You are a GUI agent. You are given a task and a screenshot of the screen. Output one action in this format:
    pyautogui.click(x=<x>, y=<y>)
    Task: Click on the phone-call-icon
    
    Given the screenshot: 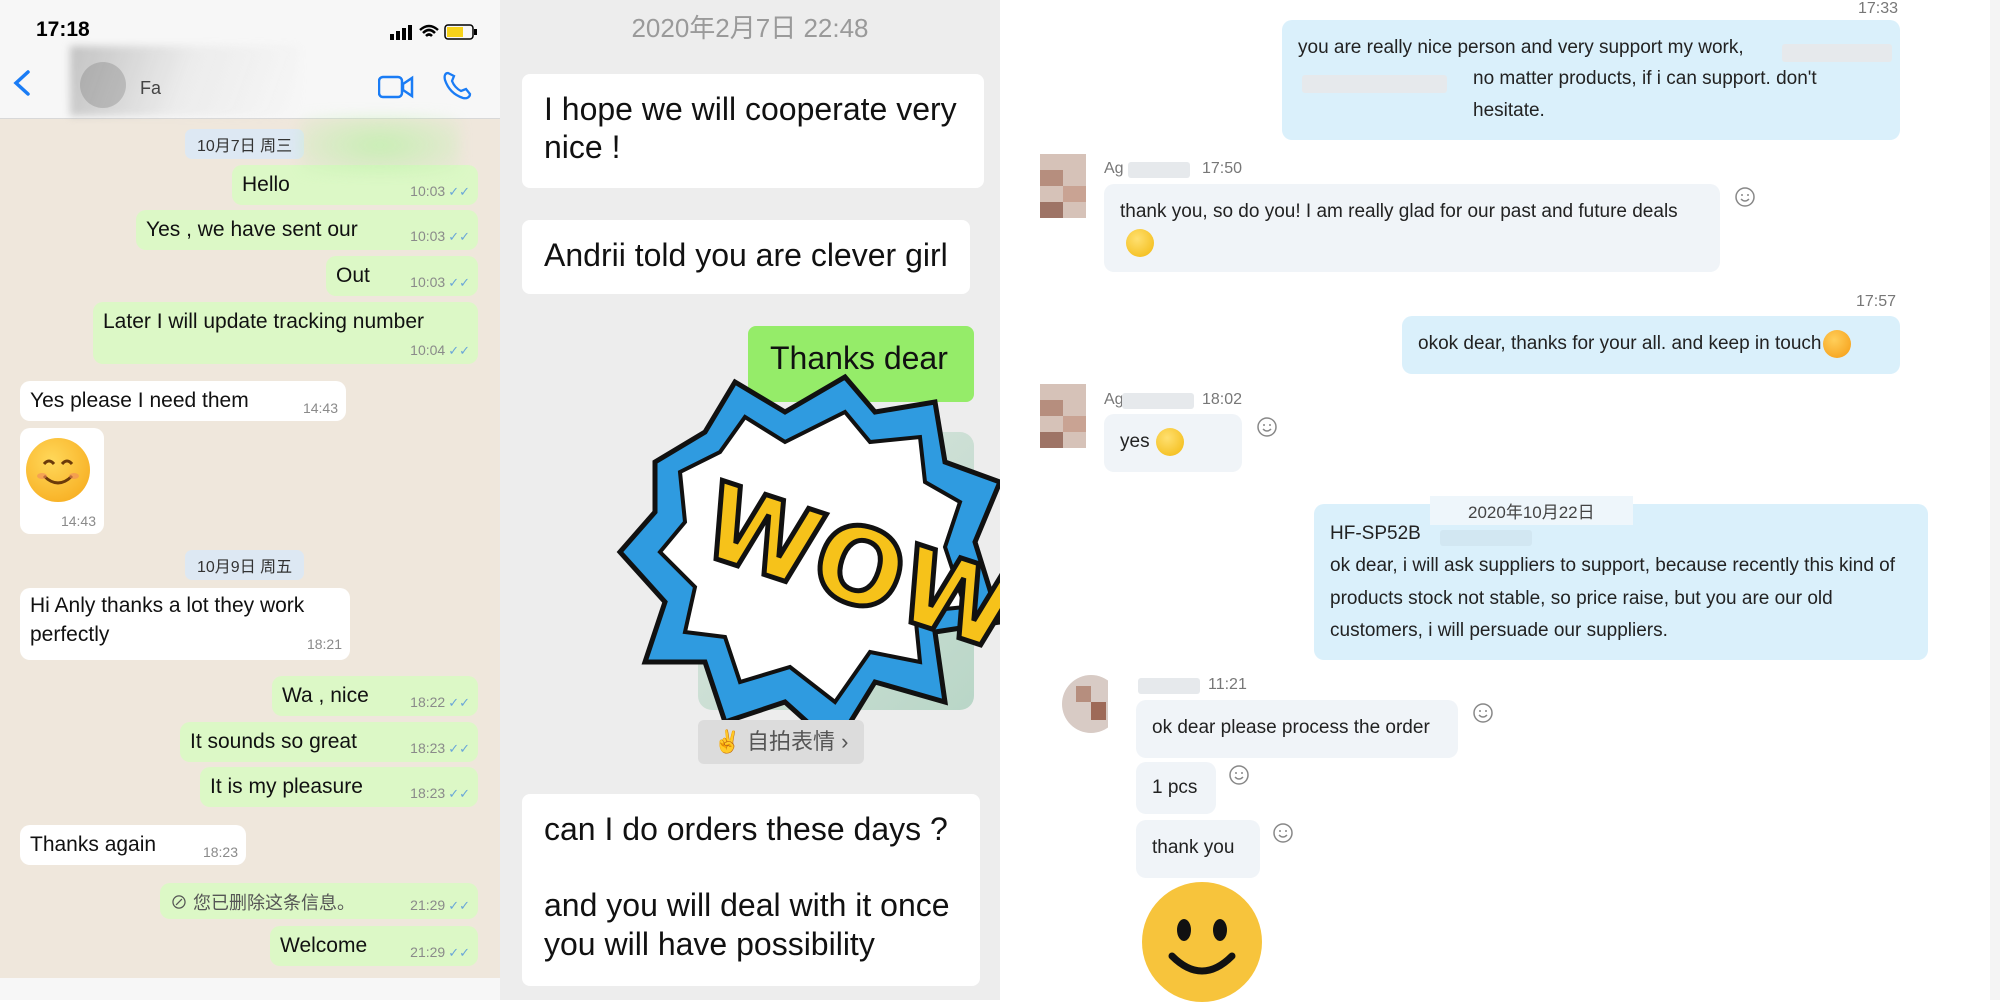 What is the action you would take?
    pyautogui.click(x=457, y=85)
    